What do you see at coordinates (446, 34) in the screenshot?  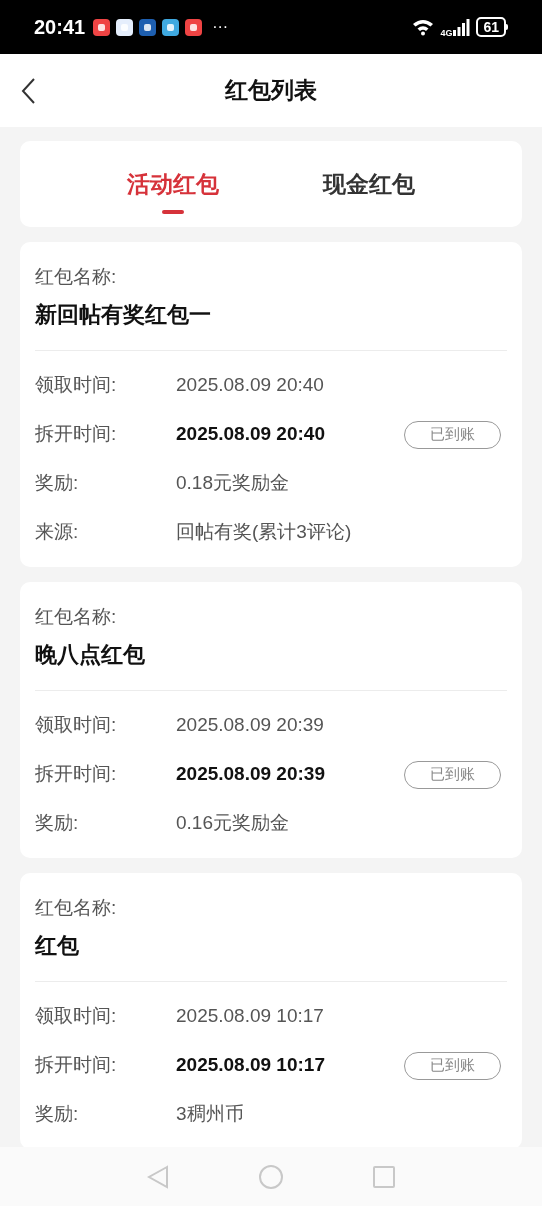 I see `network-label: 4G` at bounding box center [446, 34].